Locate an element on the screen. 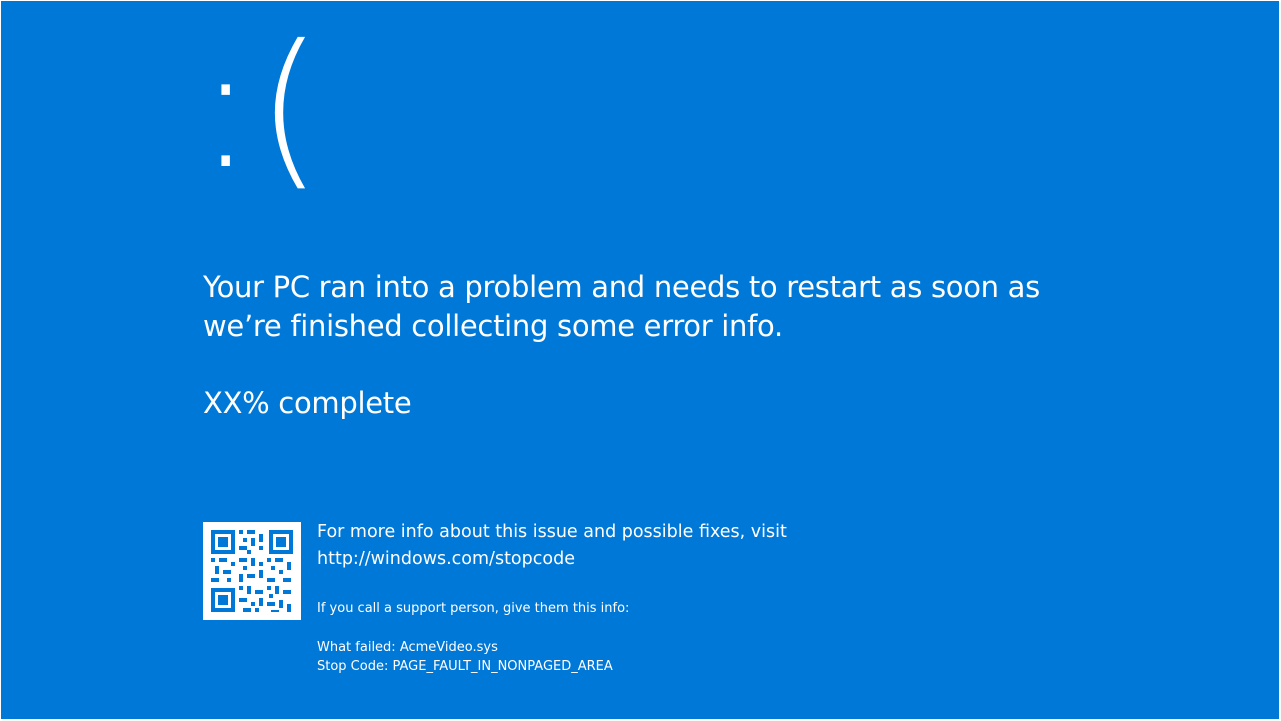 The width and height of the screenshot is (1281, 721). qr-code-icon is located at coordinates (252, 571).